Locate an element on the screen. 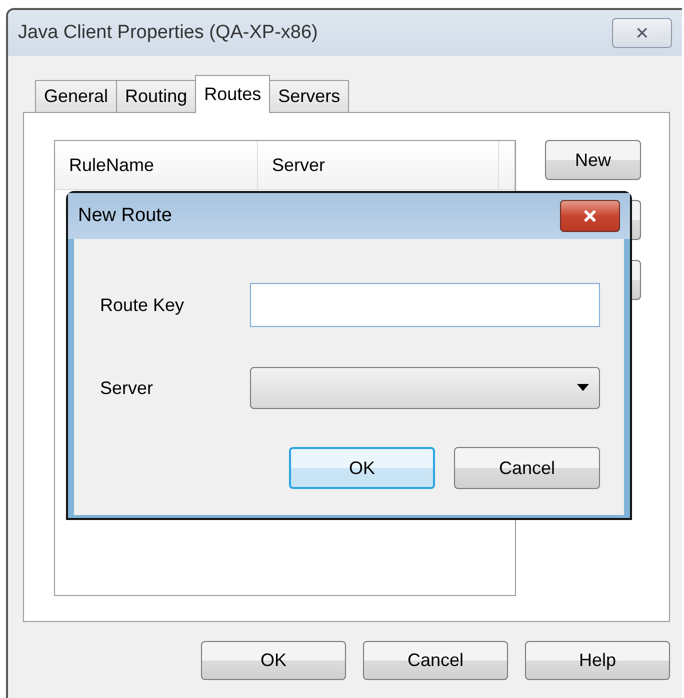 The image size is (684, 698). close-icon is located at coordinates (590, 216).